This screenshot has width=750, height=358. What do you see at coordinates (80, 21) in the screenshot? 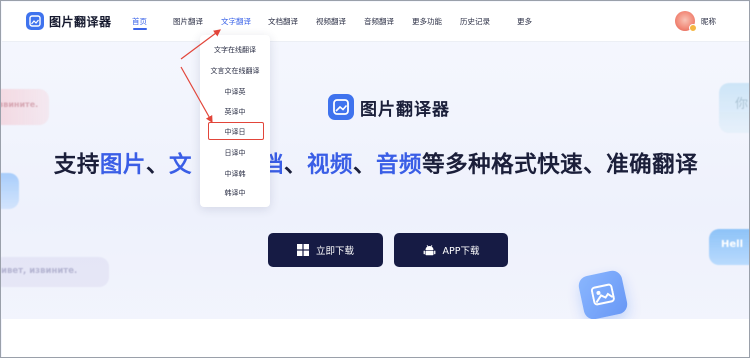
I see `site-logo-text: 图片翻译器` at bounding box center [80, 21].